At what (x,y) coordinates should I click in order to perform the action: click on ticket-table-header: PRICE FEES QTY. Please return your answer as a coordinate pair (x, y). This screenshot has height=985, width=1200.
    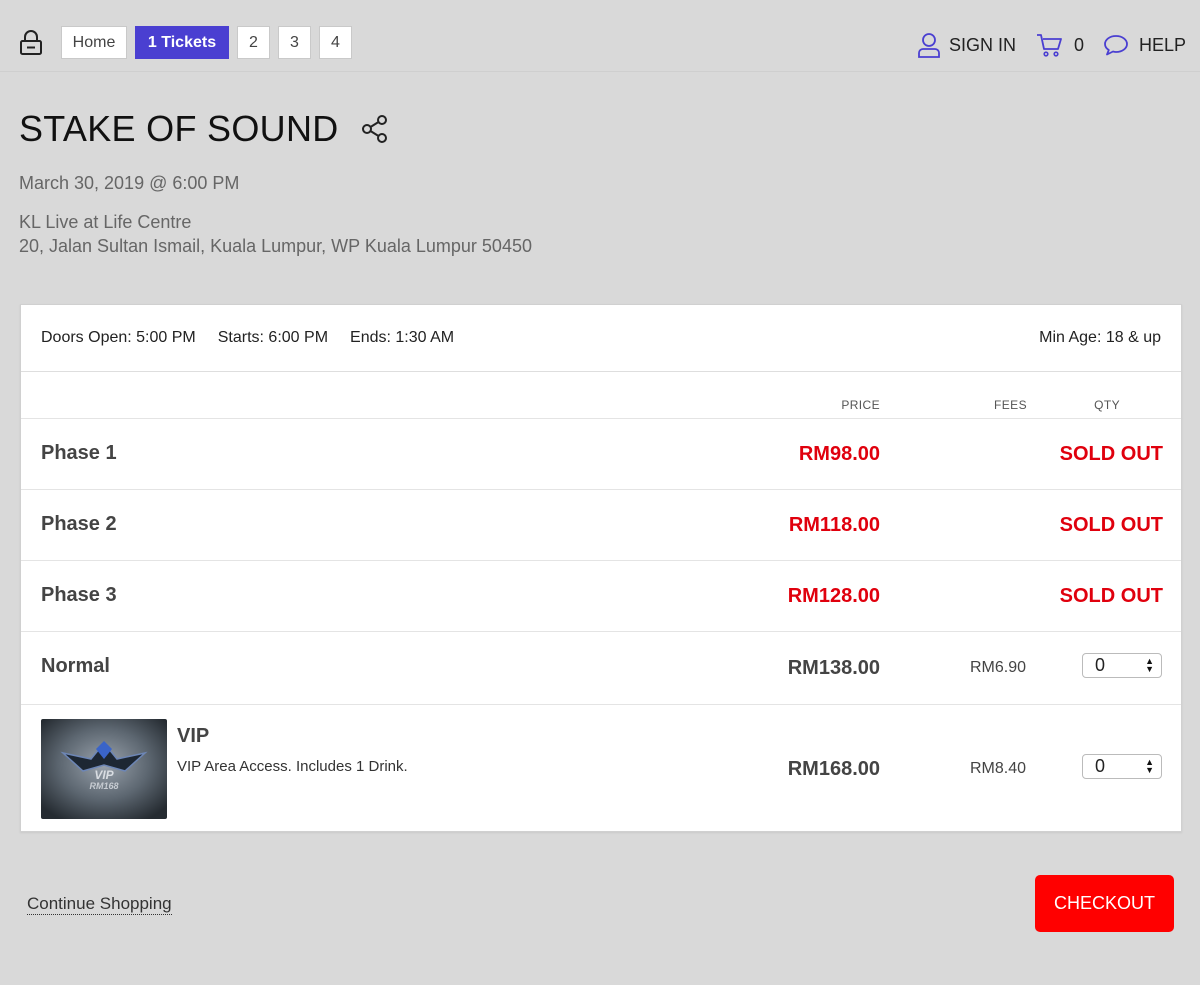
    Looking at the image, I should click on (601, 395).